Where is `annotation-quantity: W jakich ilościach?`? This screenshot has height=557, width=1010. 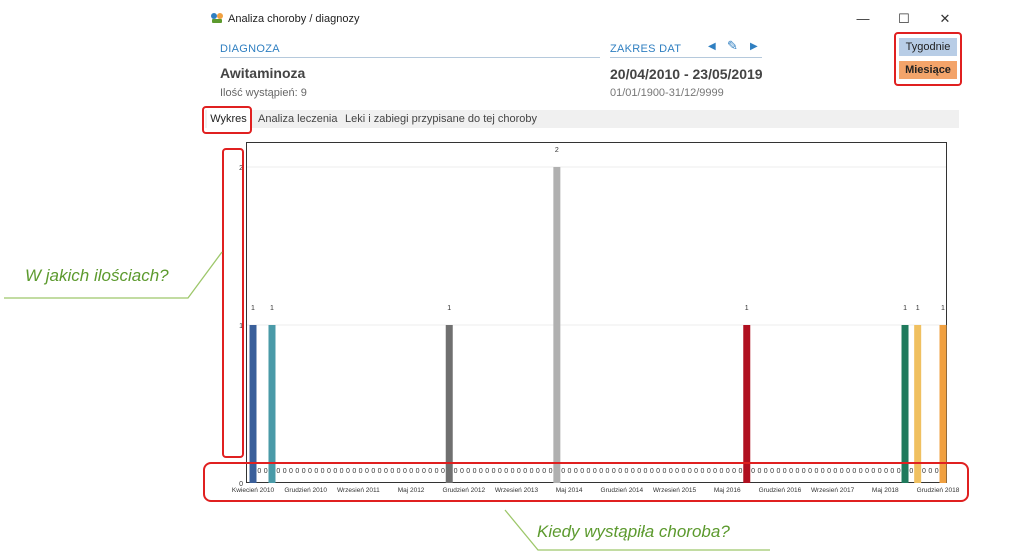 annotation-quantity: W jakich ilościach? is located at coordinates (97, 275).